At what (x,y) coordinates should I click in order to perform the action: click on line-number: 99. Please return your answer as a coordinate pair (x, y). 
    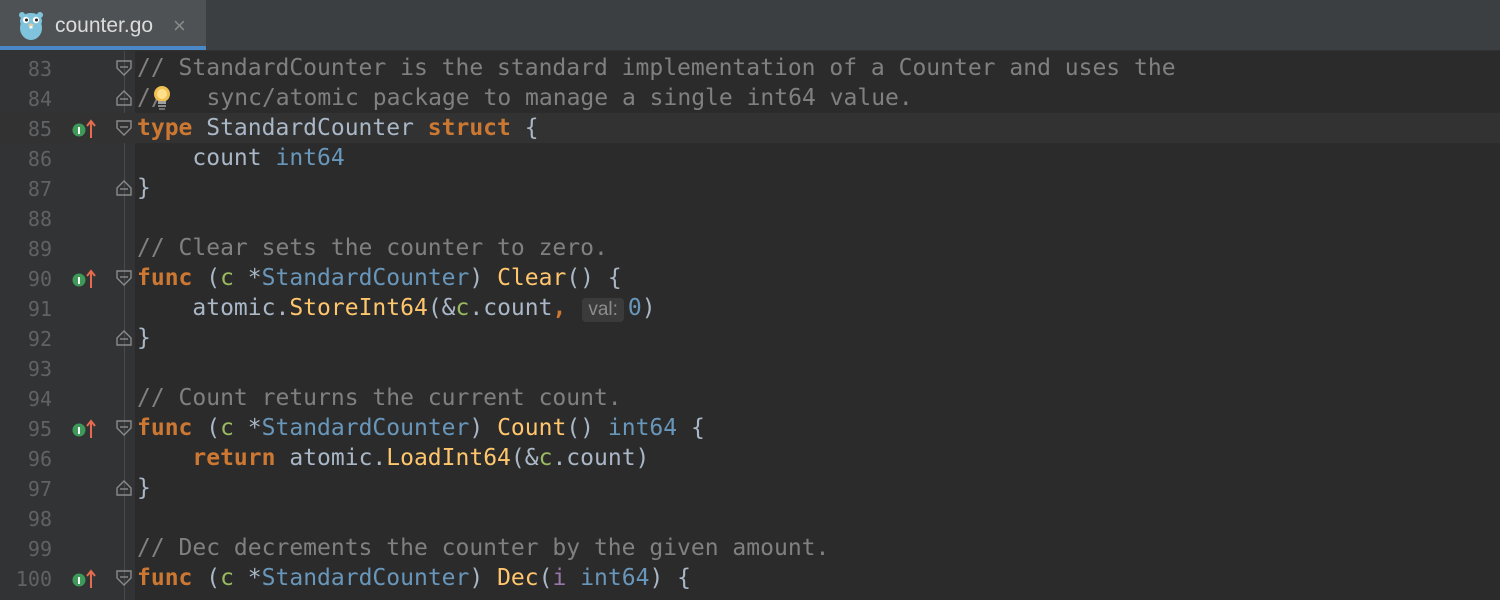
    Looking at the image, I should click on (39, 549).